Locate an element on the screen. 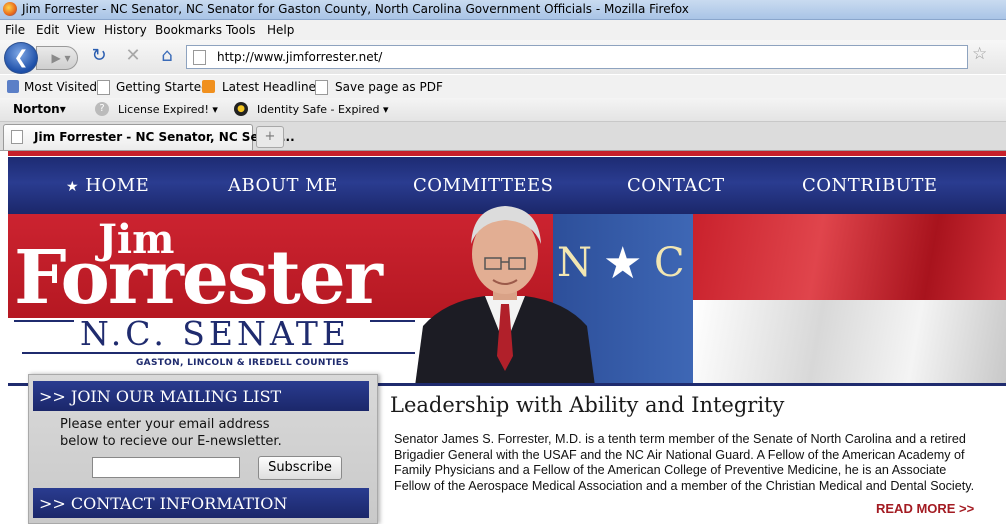 This screenshot has height=524, width=1006. mailing-list-heading: >> JOIN OUR MAILING LIST is located at coordinates (201, 396).